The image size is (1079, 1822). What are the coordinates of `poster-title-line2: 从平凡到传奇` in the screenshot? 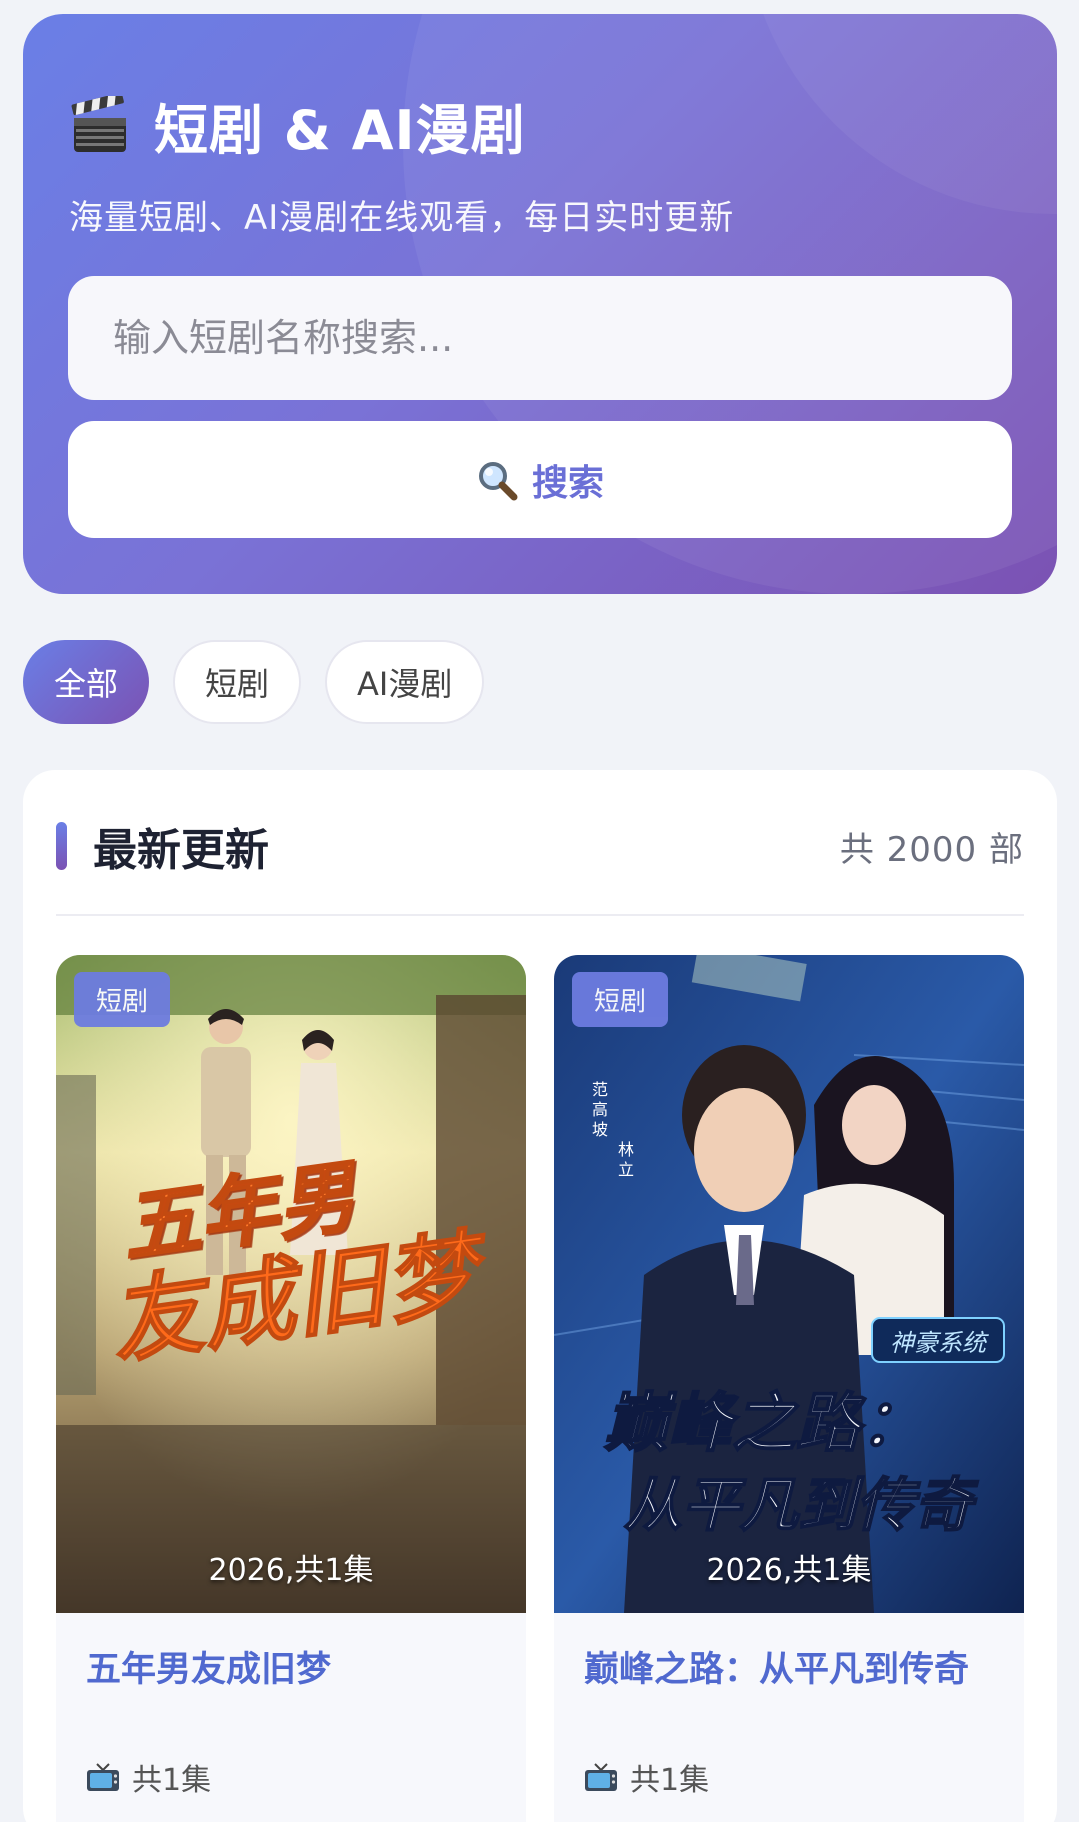 It's located at (801, 1505).